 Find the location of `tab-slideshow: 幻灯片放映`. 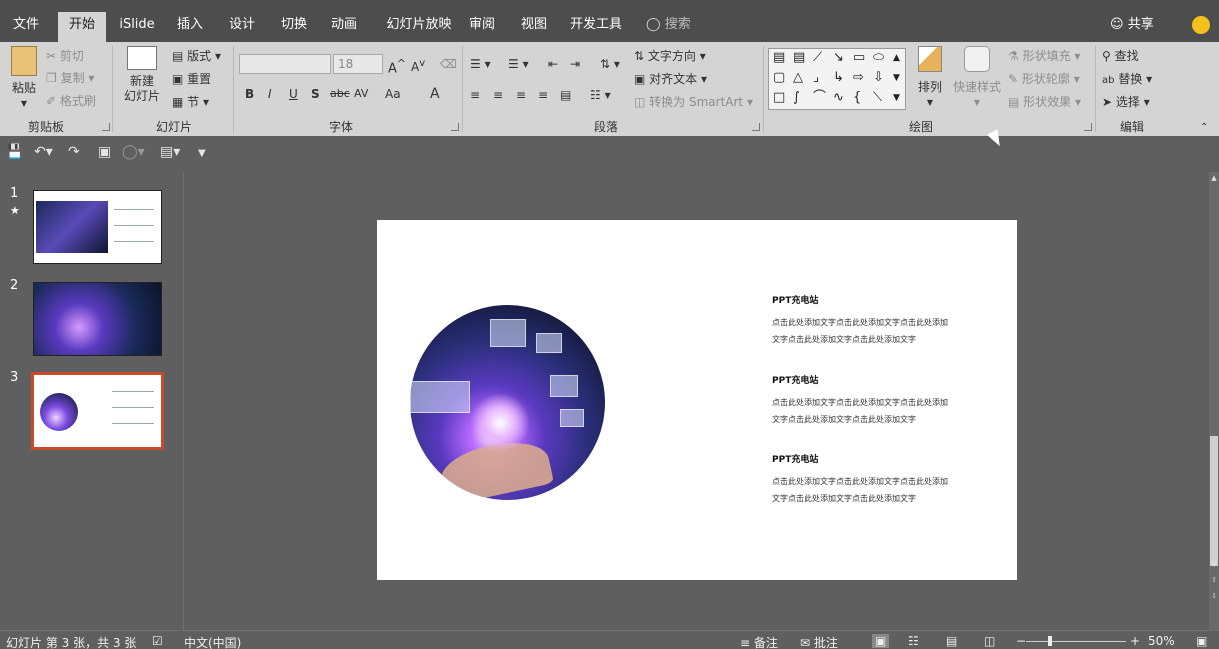

tab-slideshow: 幻灯片放映 is located at coordinates (419, 27).